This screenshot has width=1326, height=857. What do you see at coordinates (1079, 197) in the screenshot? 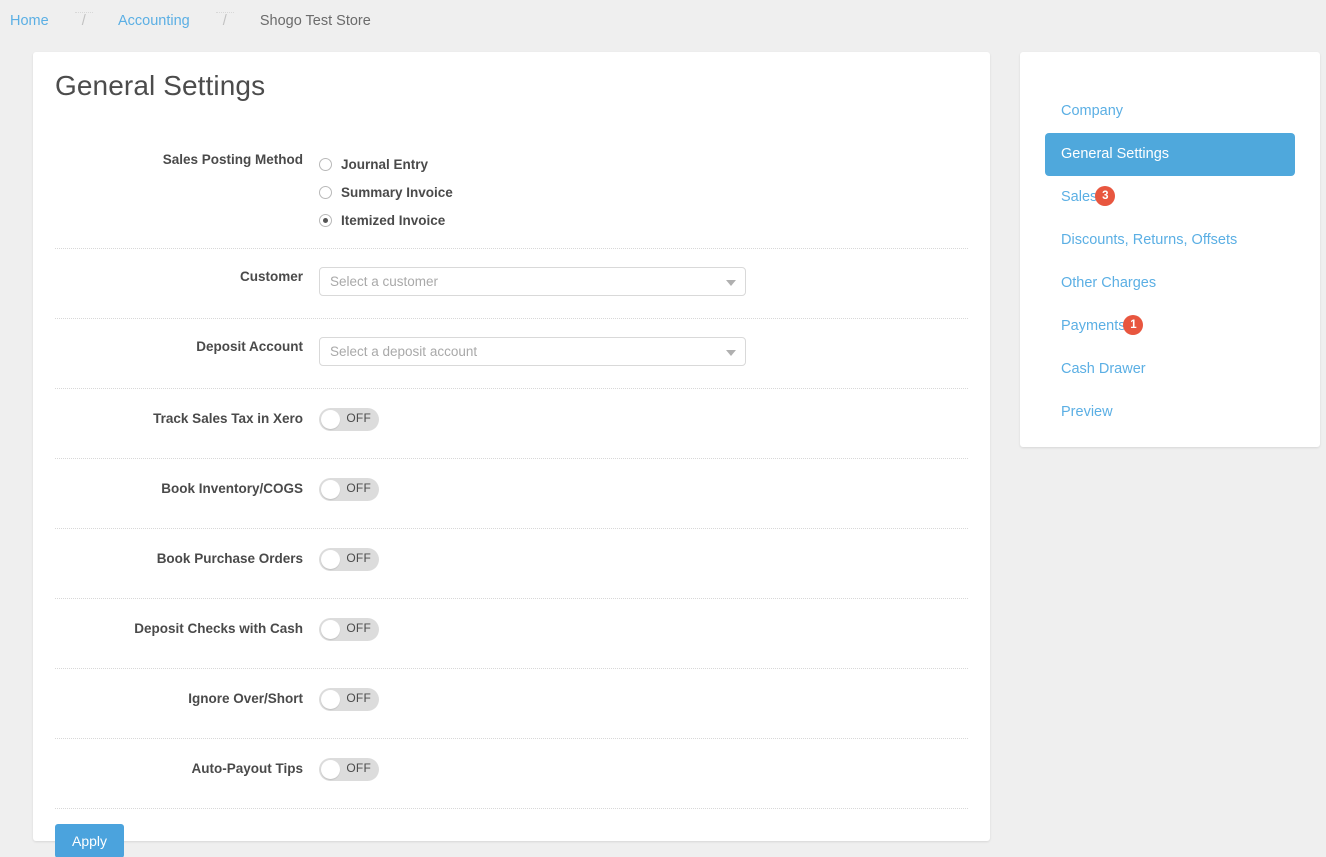
I see `sidebar-item-label: Sales` at bounding box center [1079, 197].